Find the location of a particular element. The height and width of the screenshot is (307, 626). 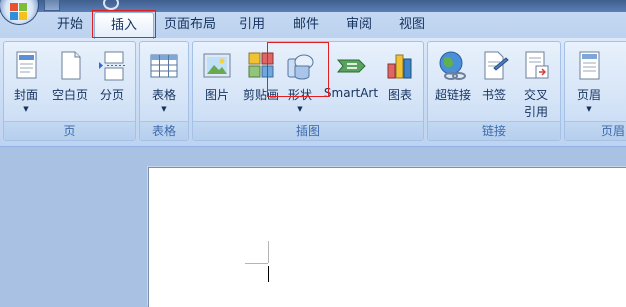

chart-button: 图表 is located at coordinates (400, 76).